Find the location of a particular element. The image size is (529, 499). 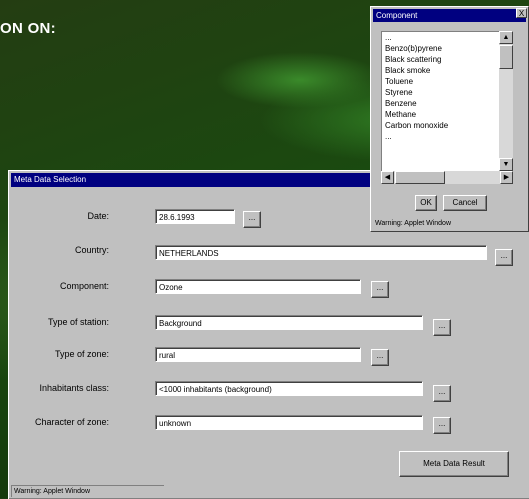

country-field: NETHERLANDS is located at coordinates (321, 252).